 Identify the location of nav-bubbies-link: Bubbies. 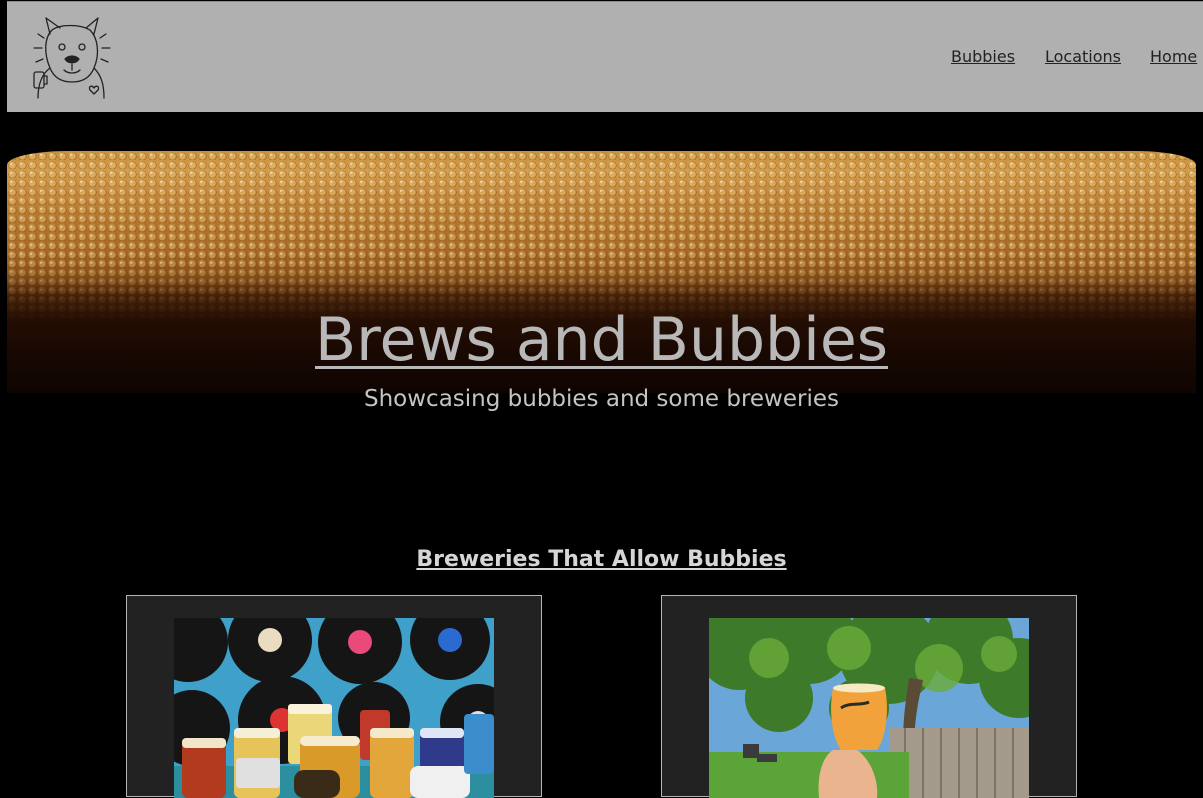
(983, 56).